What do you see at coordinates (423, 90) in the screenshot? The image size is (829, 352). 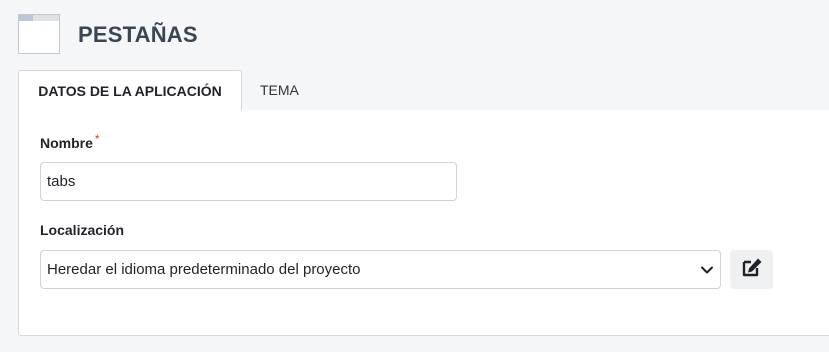 I see `tab-bar: DATOS DE LA APLICACIÓN TEMA` at bounding box center [423, 90].